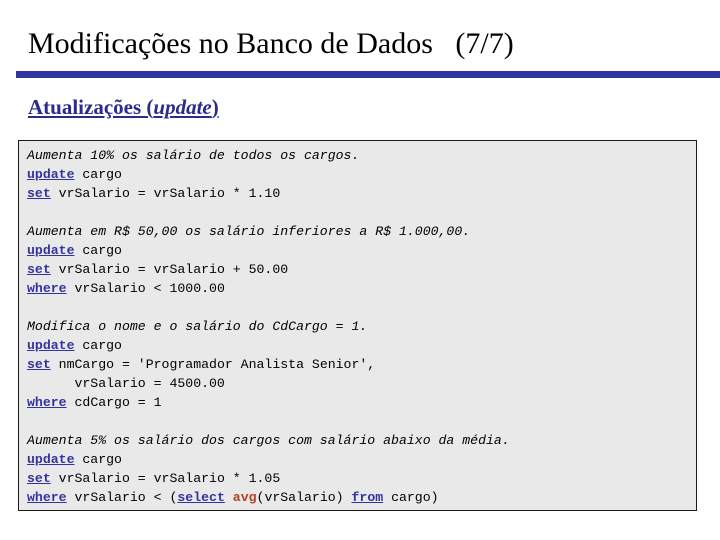 Image resolution: width=720 pixels, height=540 pixels. What do you see at coordinates (361, 193) in the screenshot?
I see `sql-code-line: set vrSalario = vrSalario * 1.10` at bounding box center [361, 193].